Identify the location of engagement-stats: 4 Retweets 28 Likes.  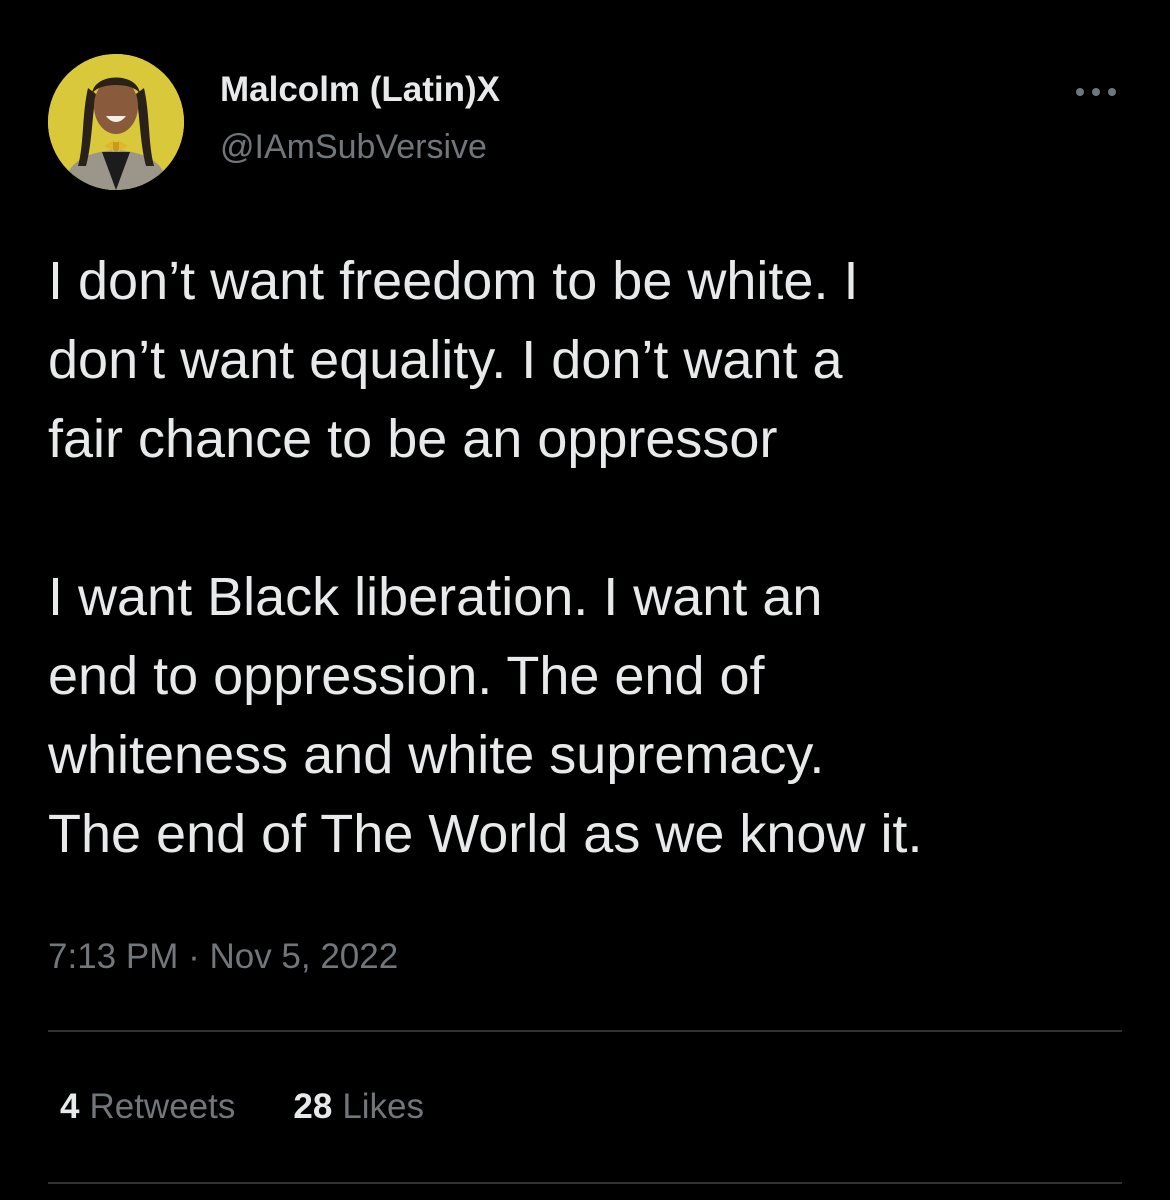
(242, 1107).